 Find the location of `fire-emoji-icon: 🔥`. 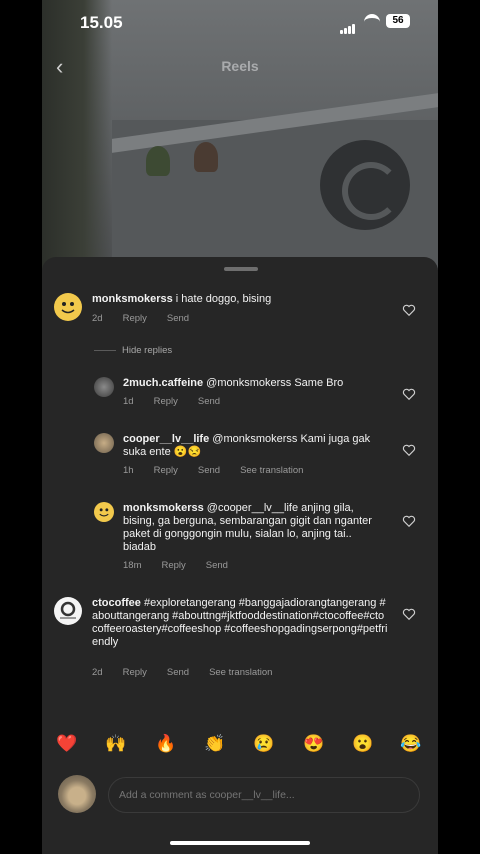

fire-emoji-icon: 🔥 is located at coordinates (165, 744).